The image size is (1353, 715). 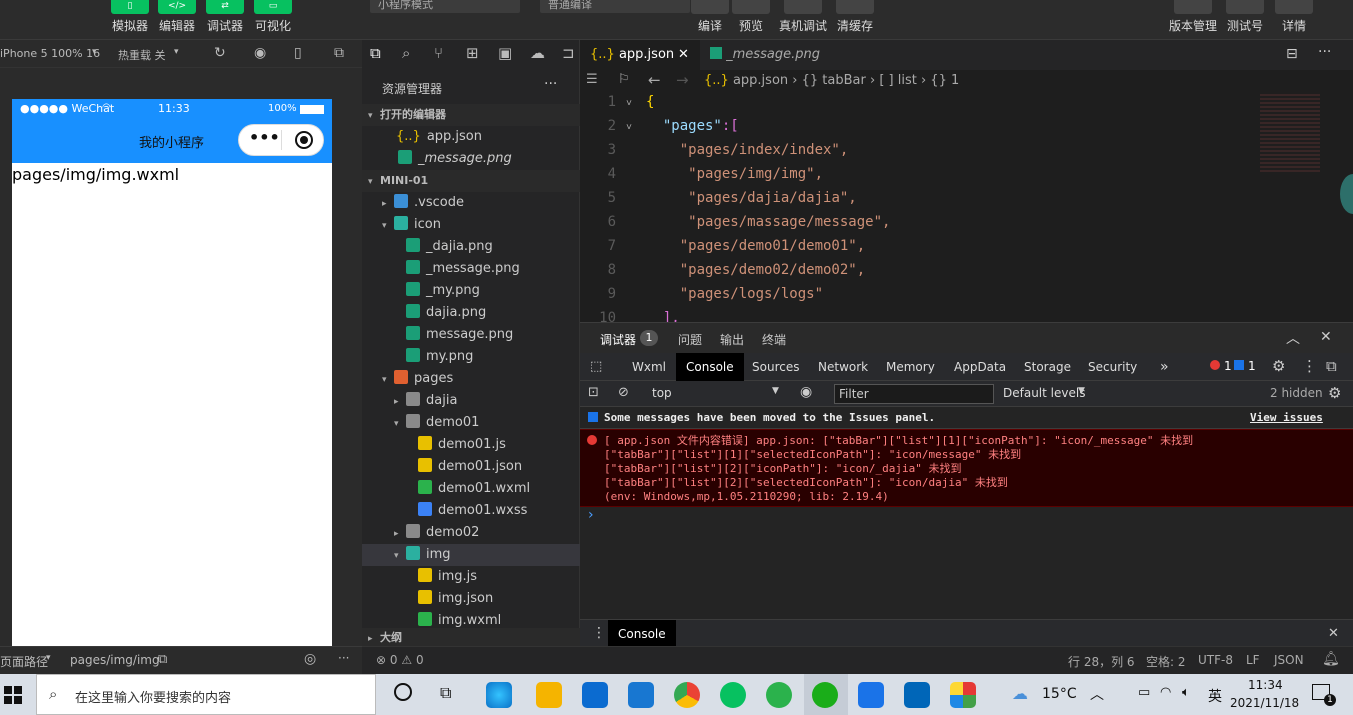 I want to click on more-dots-icon: •••, so click(x=264, y=137).